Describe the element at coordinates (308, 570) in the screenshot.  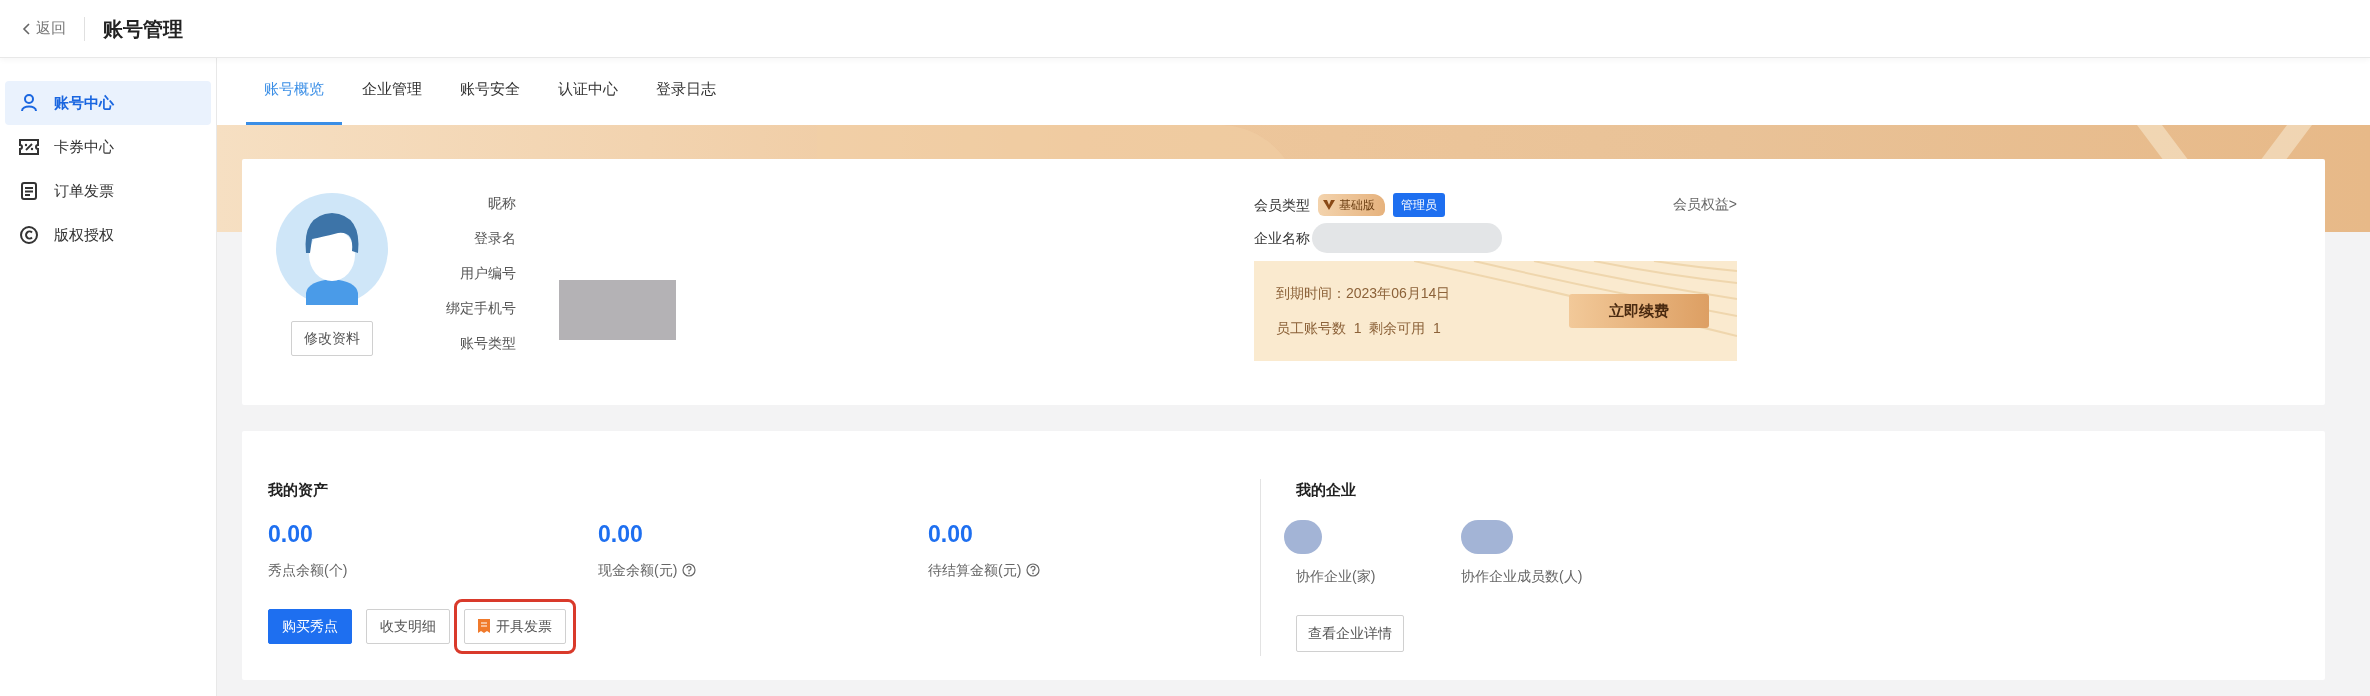
I see `amount-label: 秀点余额(个)` at that location.